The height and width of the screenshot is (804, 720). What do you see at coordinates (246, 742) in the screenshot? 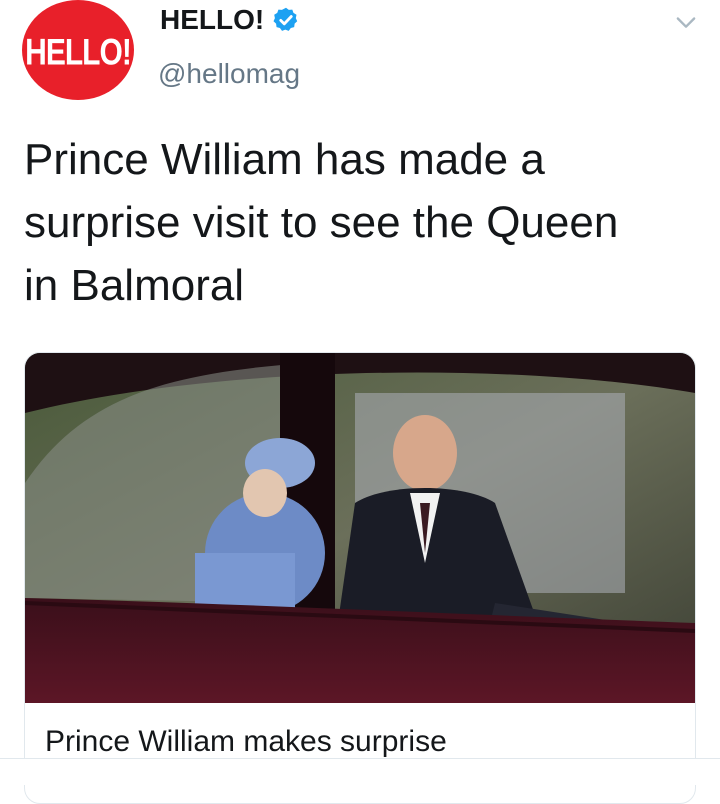
I see `card-title: Prince William makes surprise` at bounding box center [246, 742].